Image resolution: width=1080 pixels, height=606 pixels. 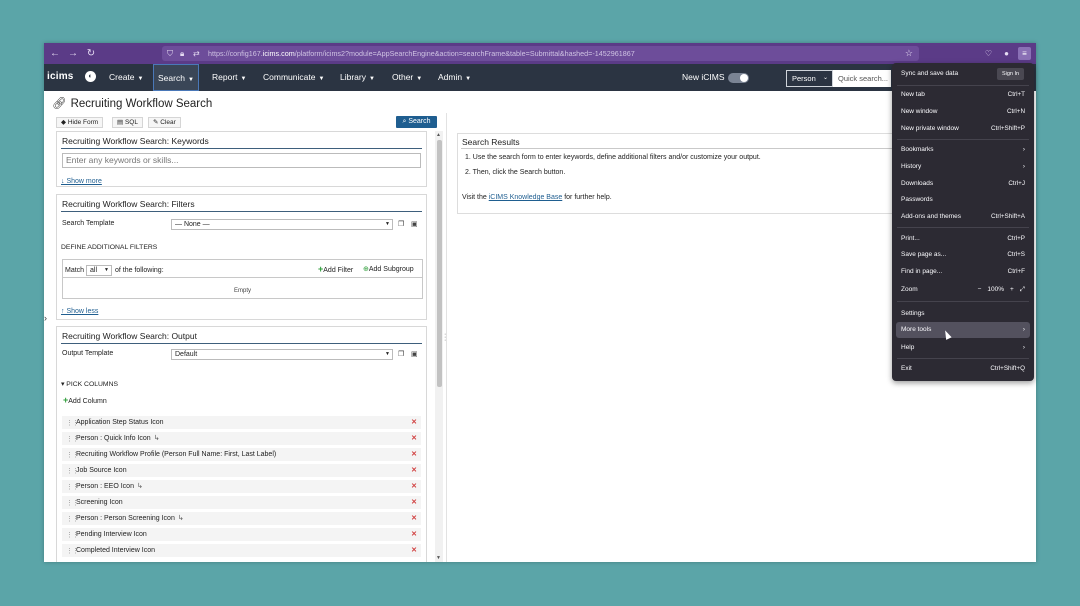 I want to click on output-header: Recruiting Workflow Search: Output, so click(x=129, y=336).